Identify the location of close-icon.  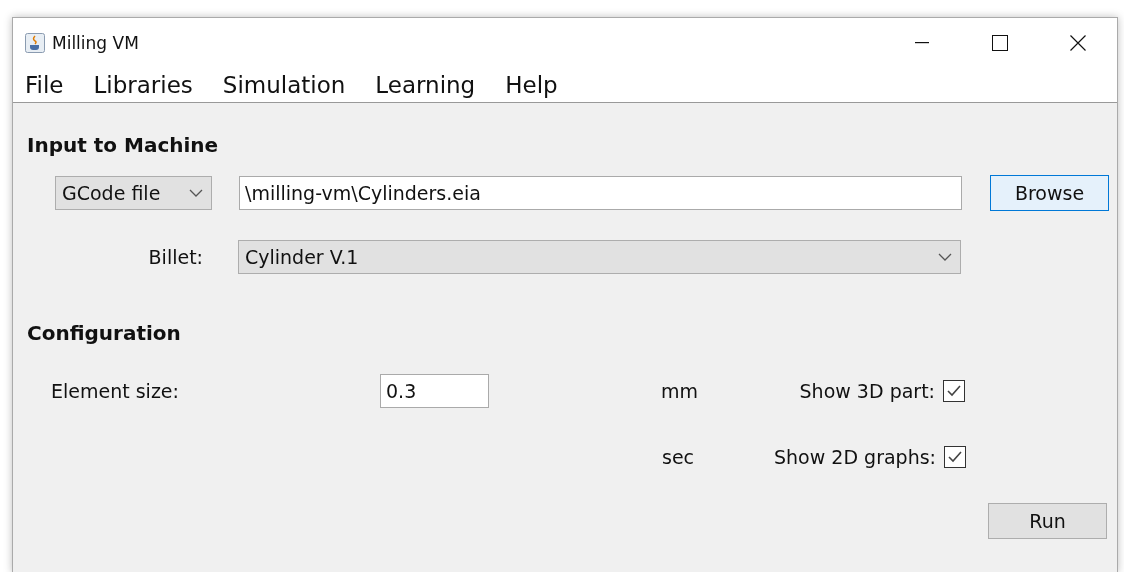
(1078, 43).